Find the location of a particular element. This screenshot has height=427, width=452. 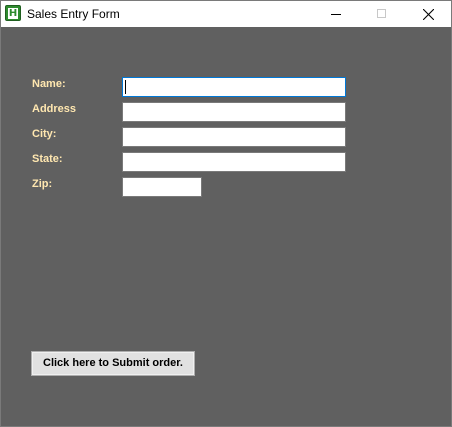

app-icon: H is located at coordinates (13, 13).